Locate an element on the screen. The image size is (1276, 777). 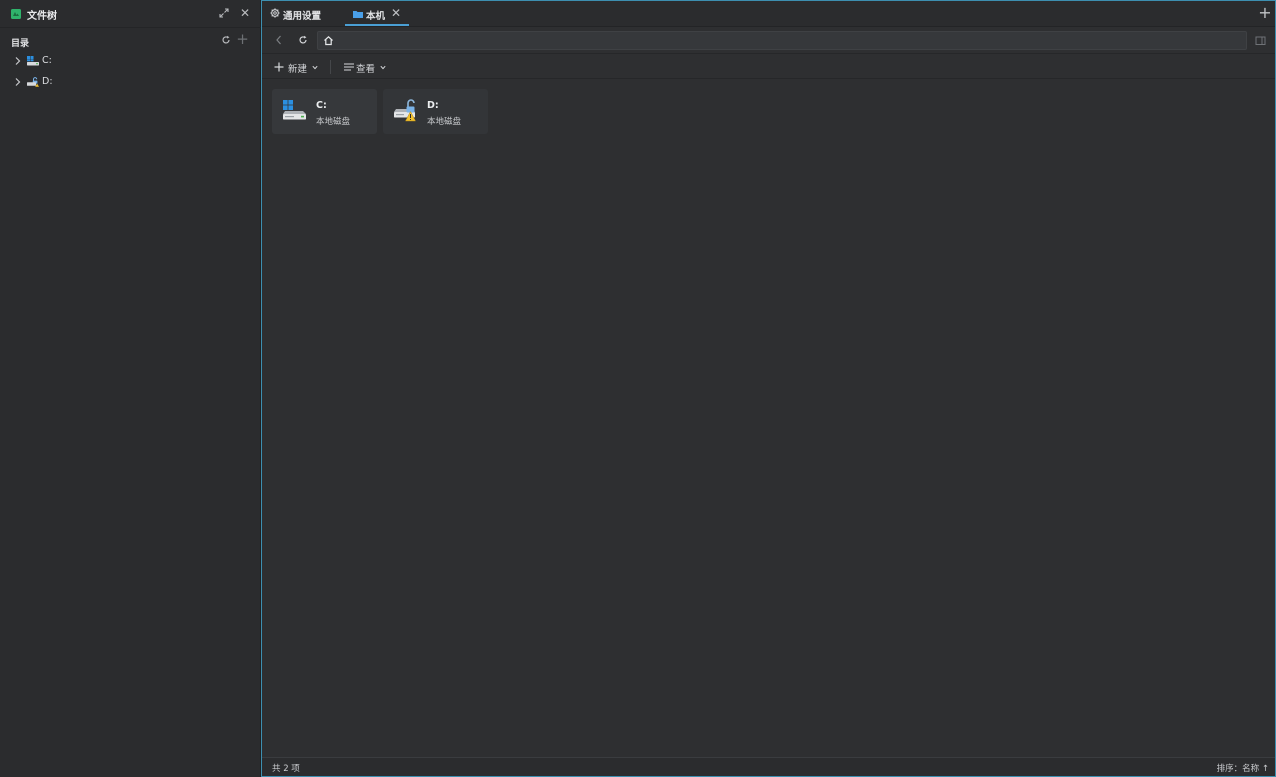
tree-item-c-drive: C: is located at coordinates (130, 61).